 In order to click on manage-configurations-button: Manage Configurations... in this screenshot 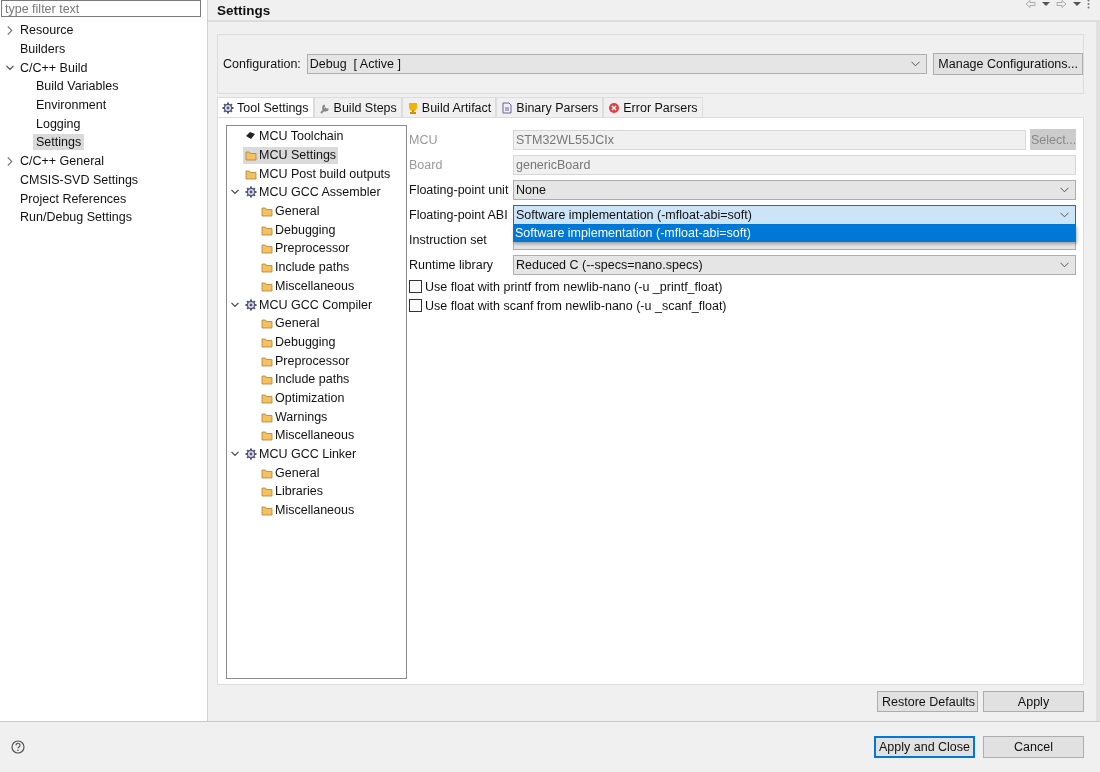, I will do `click(1008, 64)`.